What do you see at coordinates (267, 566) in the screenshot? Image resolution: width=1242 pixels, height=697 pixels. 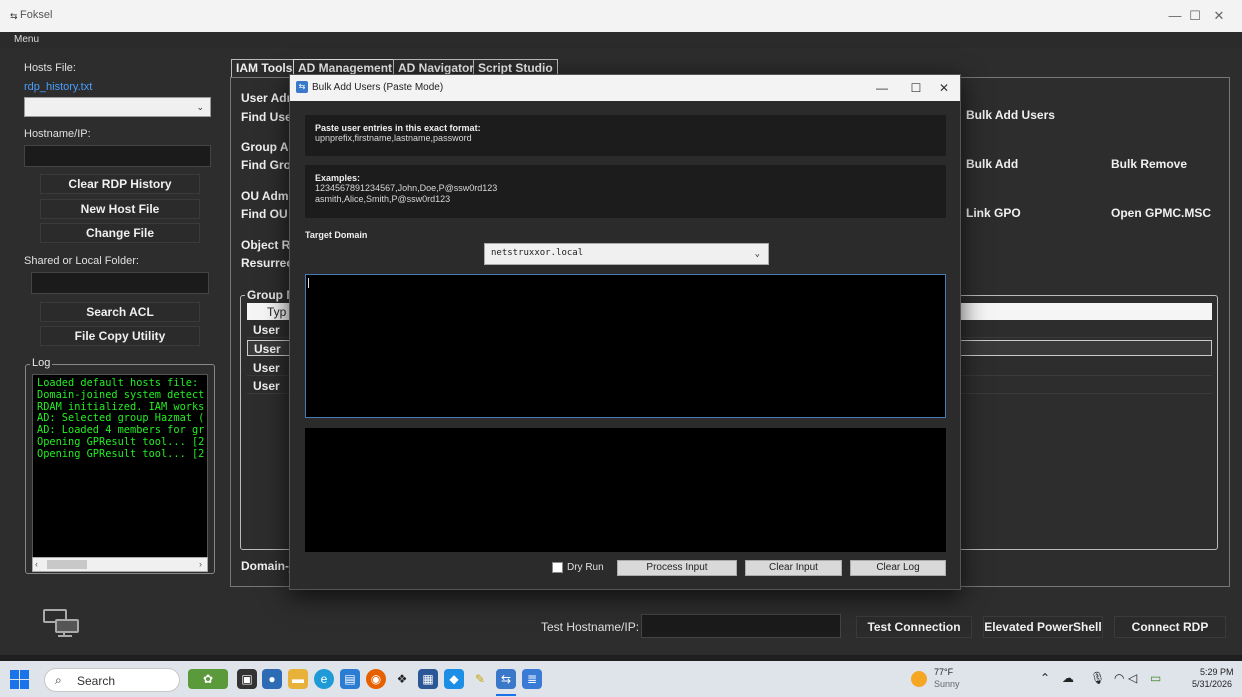 I see `domain-status-label: Domain-j` at bounding box center [267, 566].